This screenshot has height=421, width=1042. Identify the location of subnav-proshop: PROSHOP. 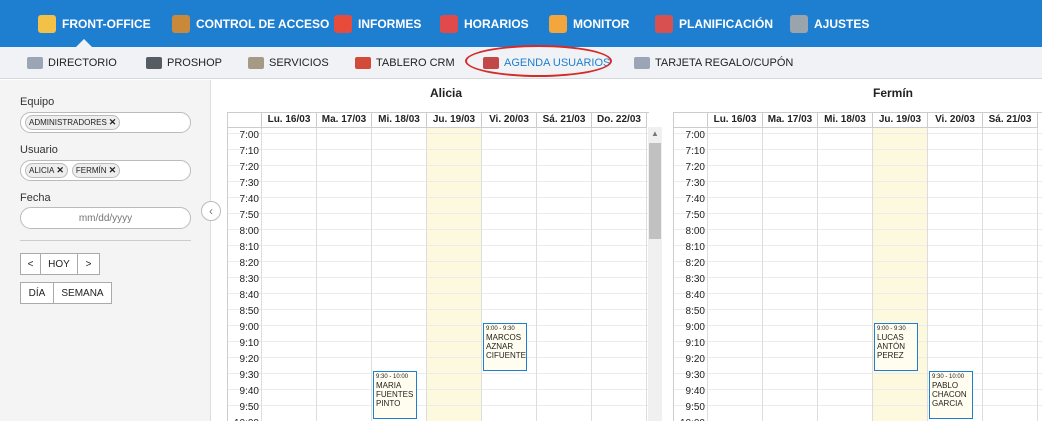
(184, 63).